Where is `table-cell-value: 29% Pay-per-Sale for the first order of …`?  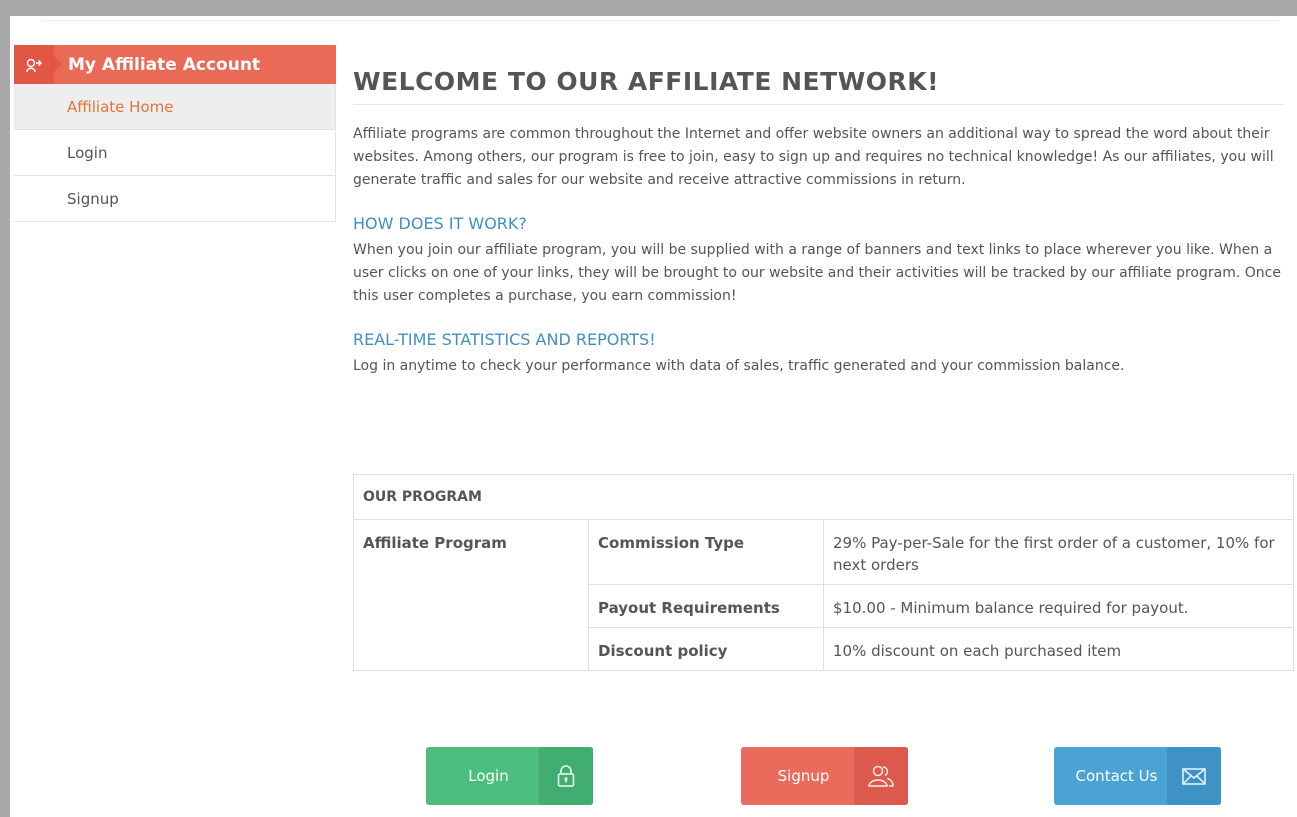
table-cell-value: 29% Pay-per-Sale for the first order of … is located at coordinates (1058, 552).